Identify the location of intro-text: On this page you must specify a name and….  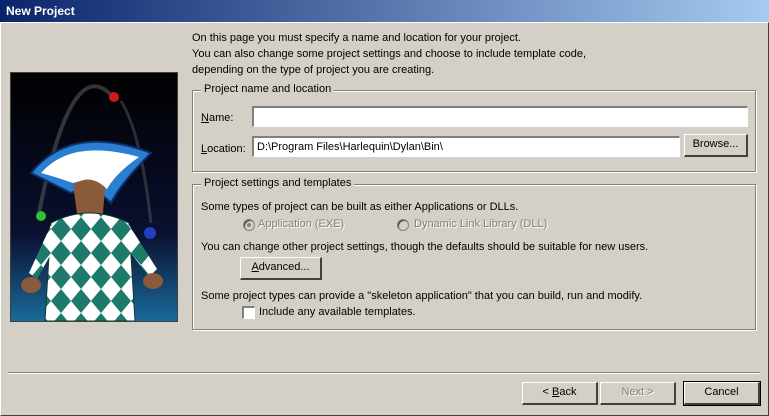
(472, 54).